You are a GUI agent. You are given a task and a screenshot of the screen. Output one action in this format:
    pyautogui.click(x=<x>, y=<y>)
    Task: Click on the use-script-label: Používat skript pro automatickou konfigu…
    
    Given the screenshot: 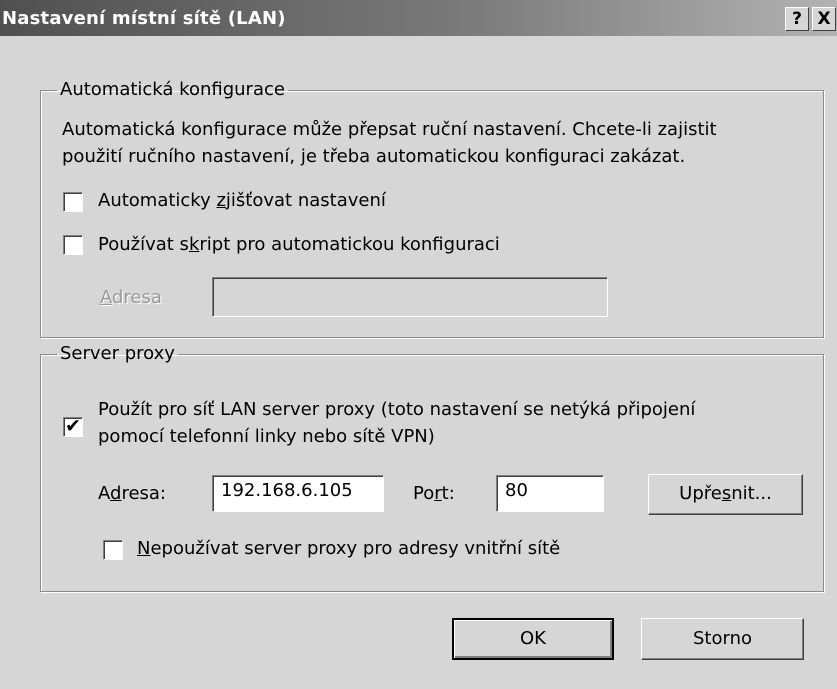 What is the action you would take?
    pyautogui.click(x=299, y=244)
    